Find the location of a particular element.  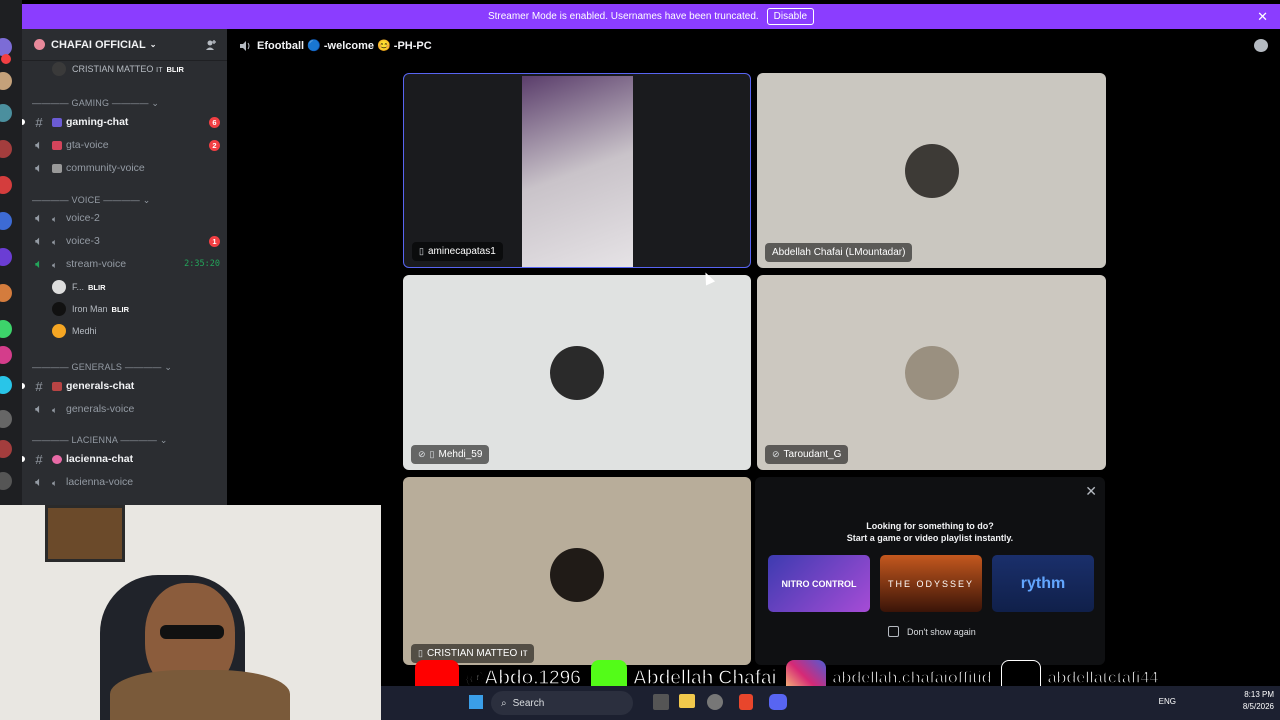

video-stream is located at coordinates (577, 171).